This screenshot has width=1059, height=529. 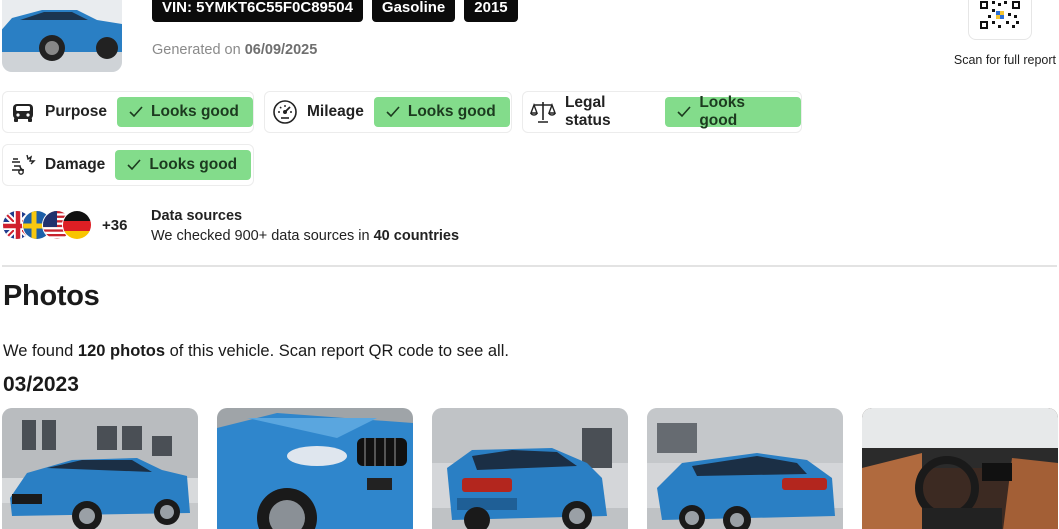 I want to click on photos-heading: Photos, so click(x=51, y=296).